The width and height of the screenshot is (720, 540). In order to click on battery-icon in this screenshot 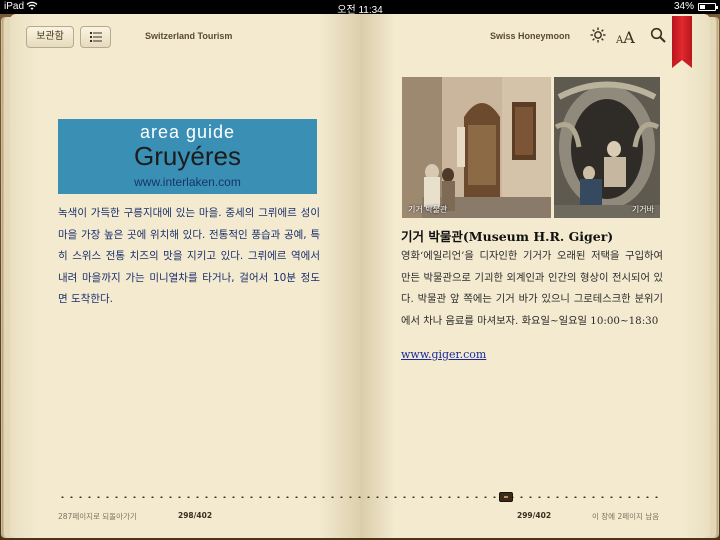, I will do `click(708, 7)`.